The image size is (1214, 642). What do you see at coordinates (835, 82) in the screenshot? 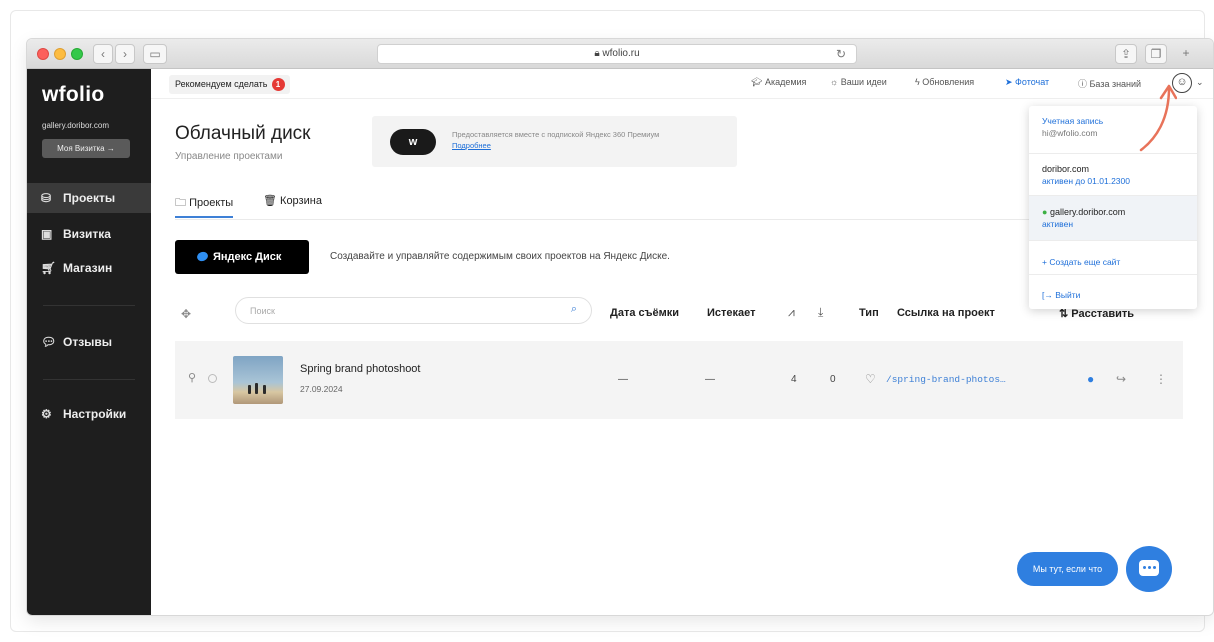
I see `lightbulb-icon: ☼` at bounding box center [835, 82].